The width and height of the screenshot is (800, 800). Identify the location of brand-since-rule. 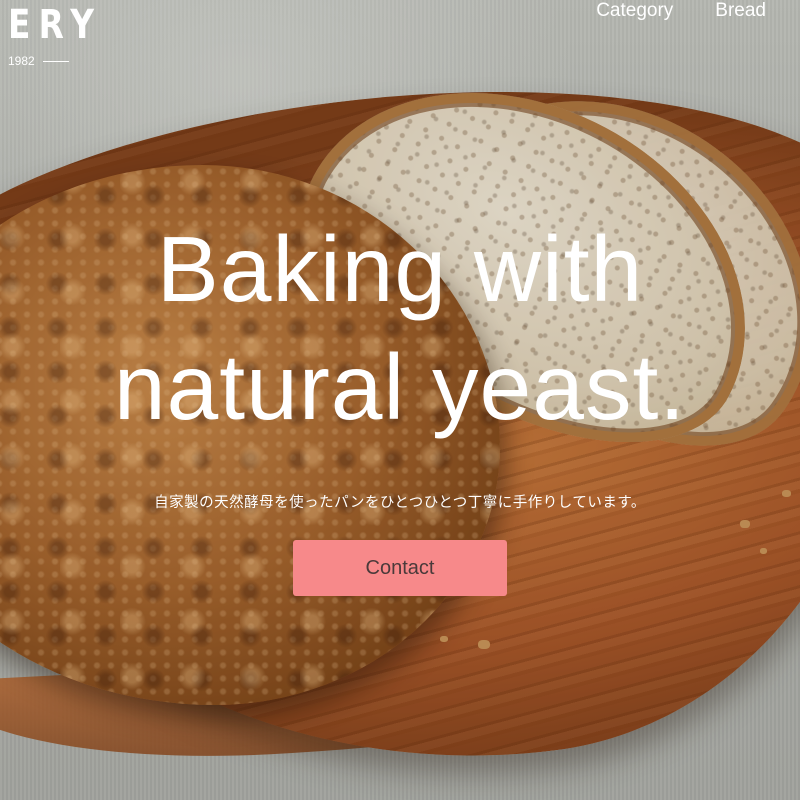
(55, 61).